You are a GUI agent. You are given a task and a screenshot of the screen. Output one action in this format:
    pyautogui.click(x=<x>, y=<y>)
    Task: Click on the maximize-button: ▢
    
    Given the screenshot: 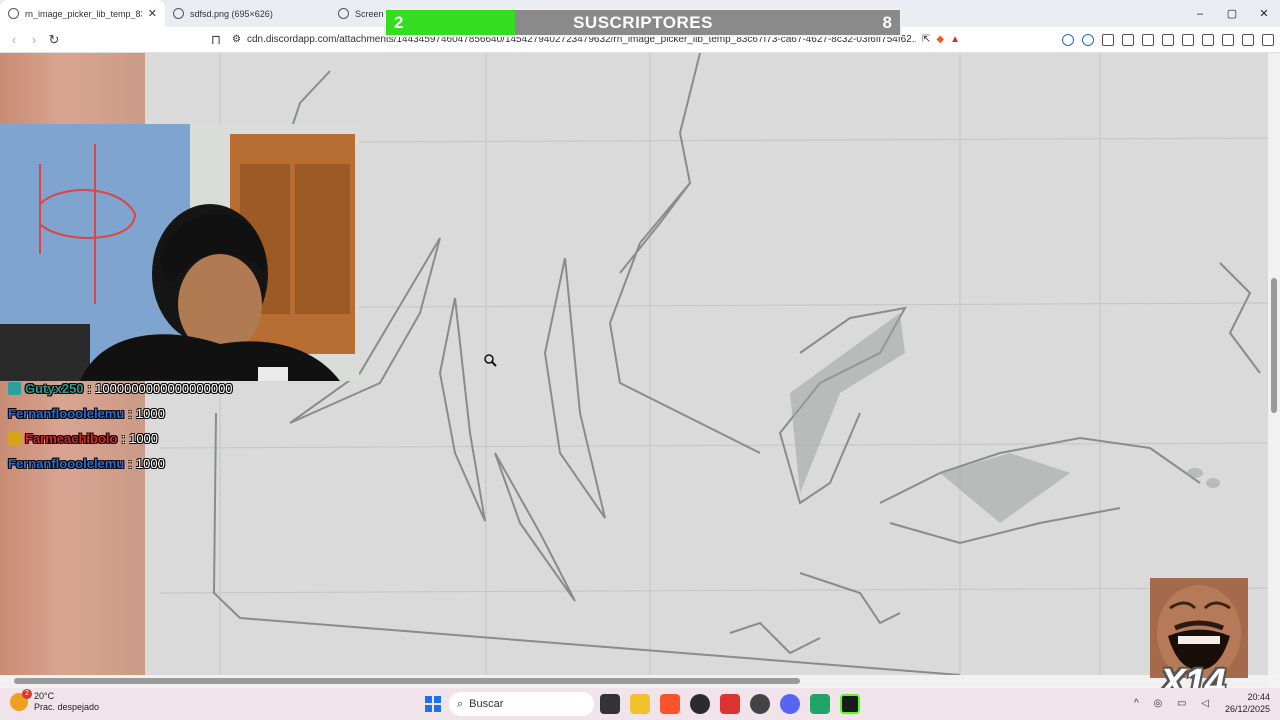 What is the action you would take?
    pyautogui.click(x=1232, y=13)
    